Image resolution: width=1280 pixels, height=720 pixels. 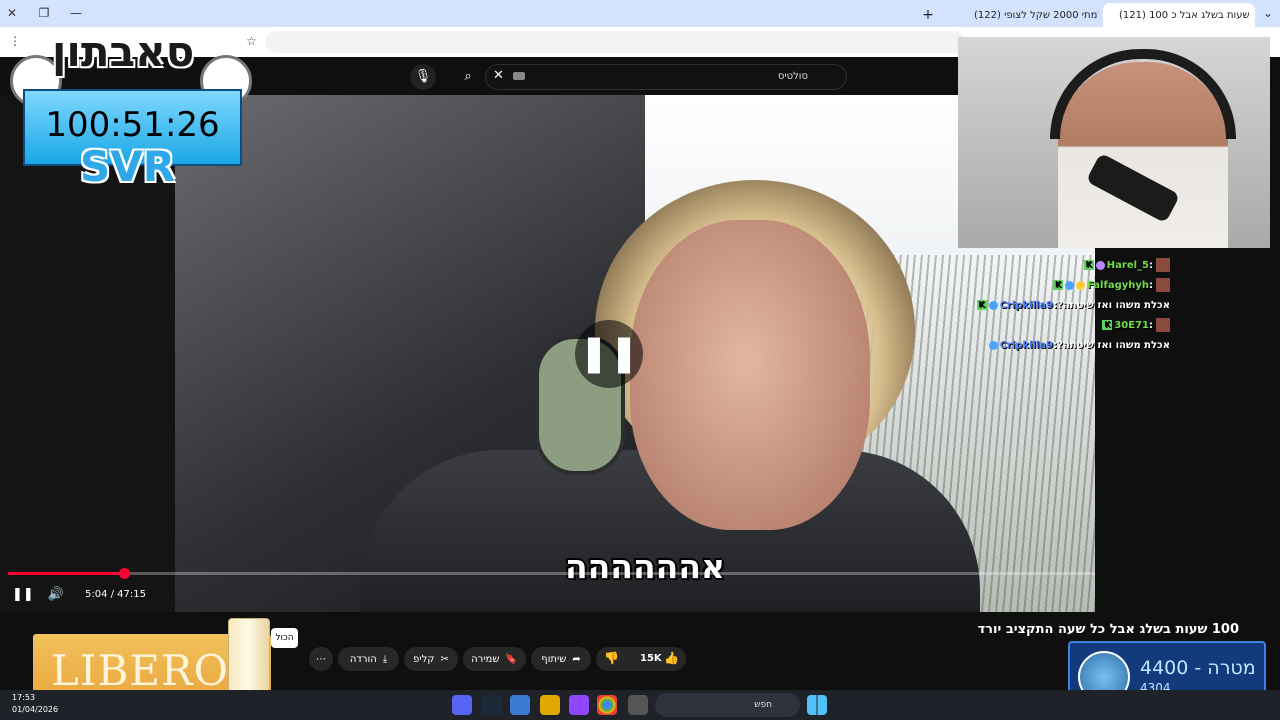 I want to click on clip-button: קליפ ✂, so click(x=431, y=659).